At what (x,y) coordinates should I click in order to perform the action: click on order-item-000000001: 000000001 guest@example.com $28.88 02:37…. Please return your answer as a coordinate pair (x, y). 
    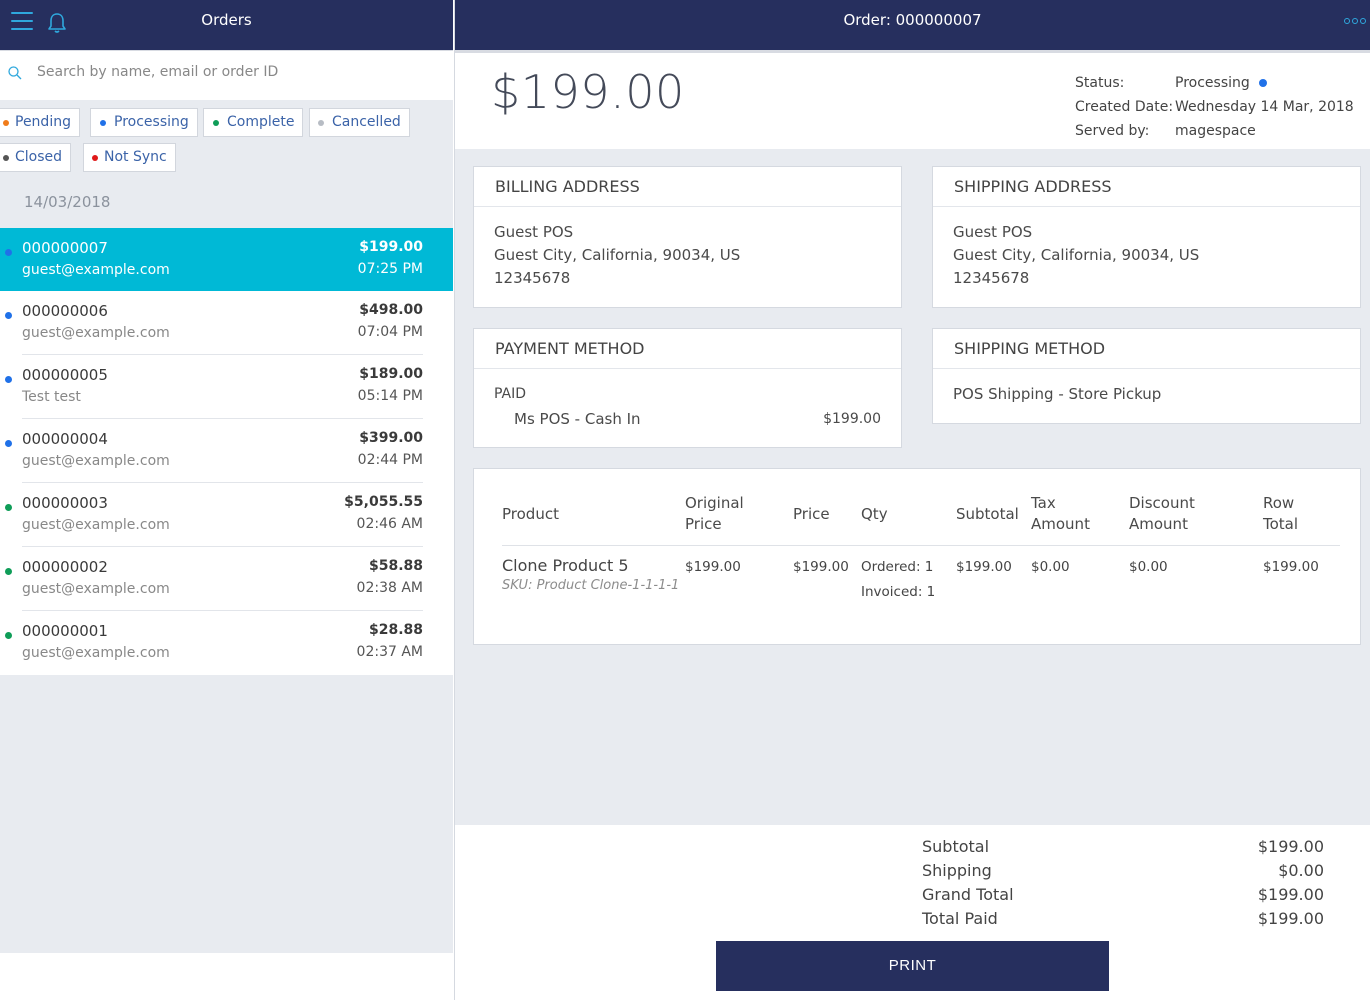
    Looking at the image, I should click on (226, 643).